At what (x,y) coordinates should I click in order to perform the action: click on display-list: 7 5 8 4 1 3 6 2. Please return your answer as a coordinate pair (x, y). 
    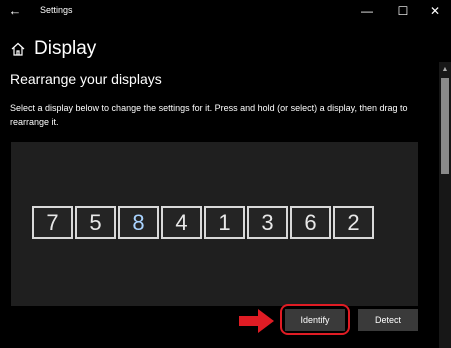
    Looking at the image, I should click on (203, 222).